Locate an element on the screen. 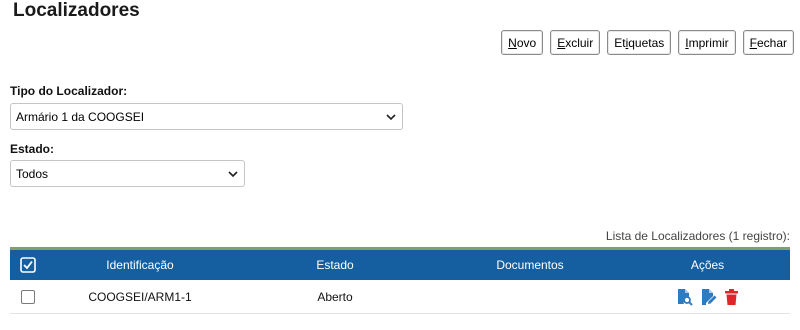  toolbar: Novo Excluir Et i quetas Imprimir Fechar is located at coordinates (647, 42).